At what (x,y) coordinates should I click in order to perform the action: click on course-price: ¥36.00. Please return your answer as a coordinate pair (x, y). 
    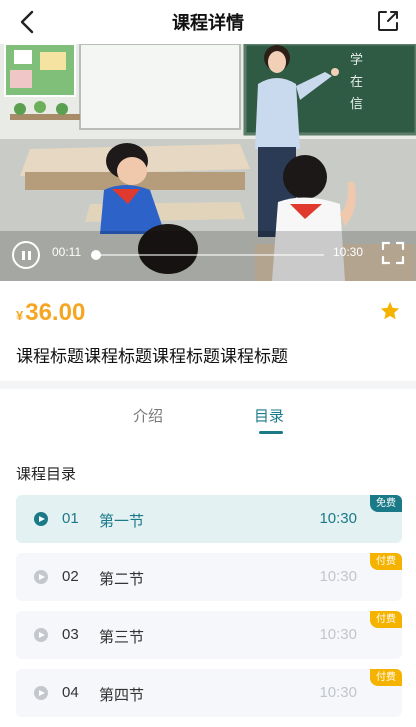
    Looking at the image, I should click on (50, 313).